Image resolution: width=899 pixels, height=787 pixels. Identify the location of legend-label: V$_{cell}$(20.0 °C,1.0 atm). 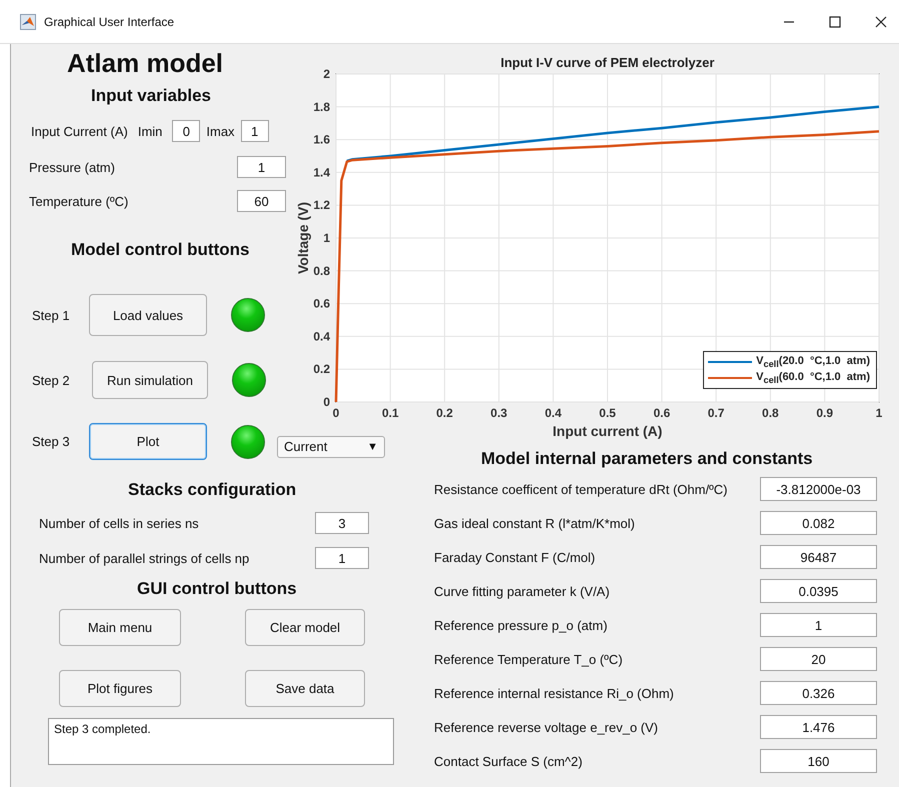
(813, 362).